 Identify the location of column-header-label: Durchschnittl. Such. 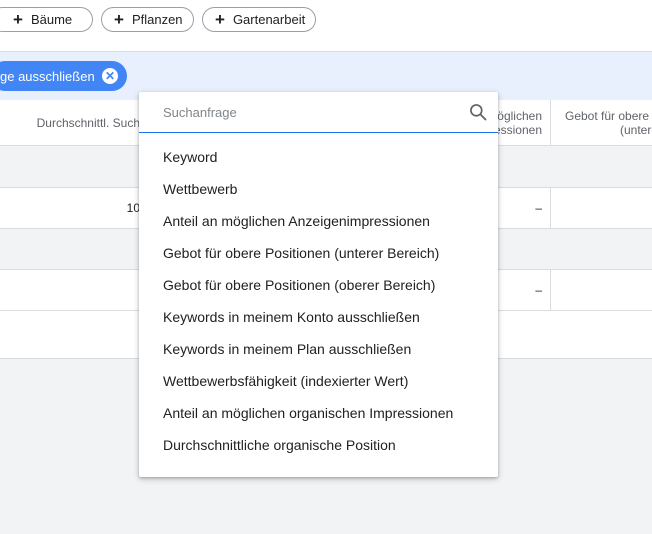
(88, 123).